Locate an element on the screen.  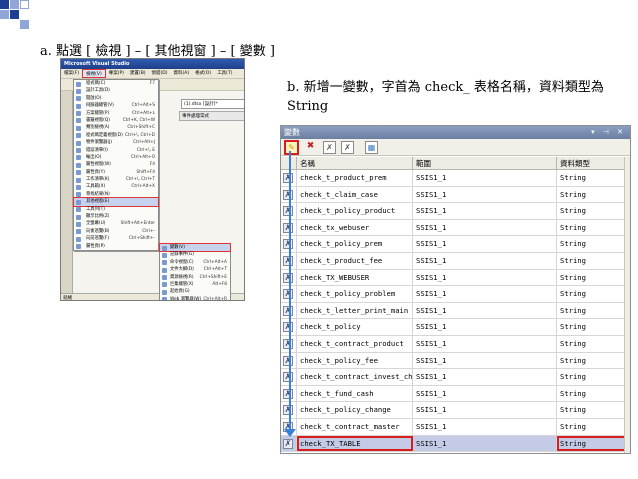
variable-row: ✗ check_t_policy_prem SSIS1_1 String is located at coordinates (455, 244).